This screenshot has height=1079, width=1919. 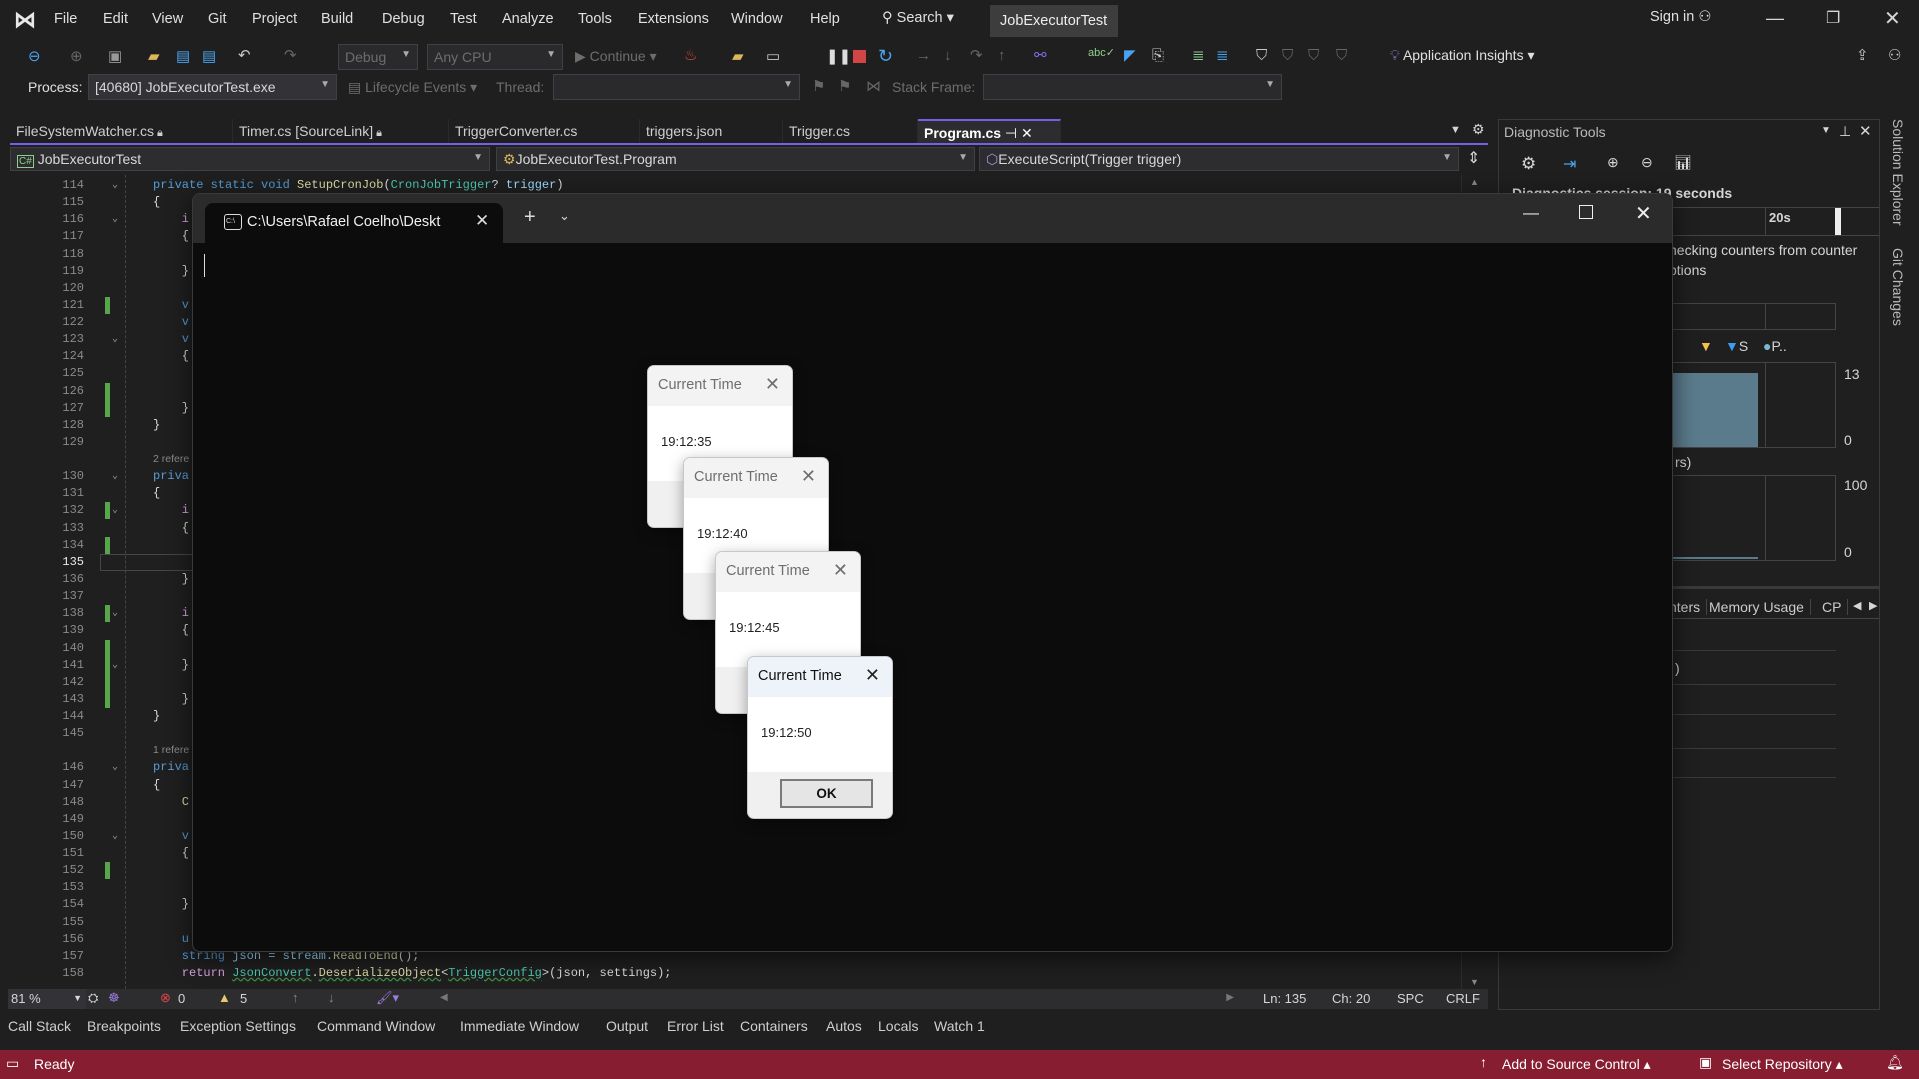 What do you see at coordinates (1775, 346) in the screenshot?
I see `legend-item: ●P..` at bounding box center [1775, 346].